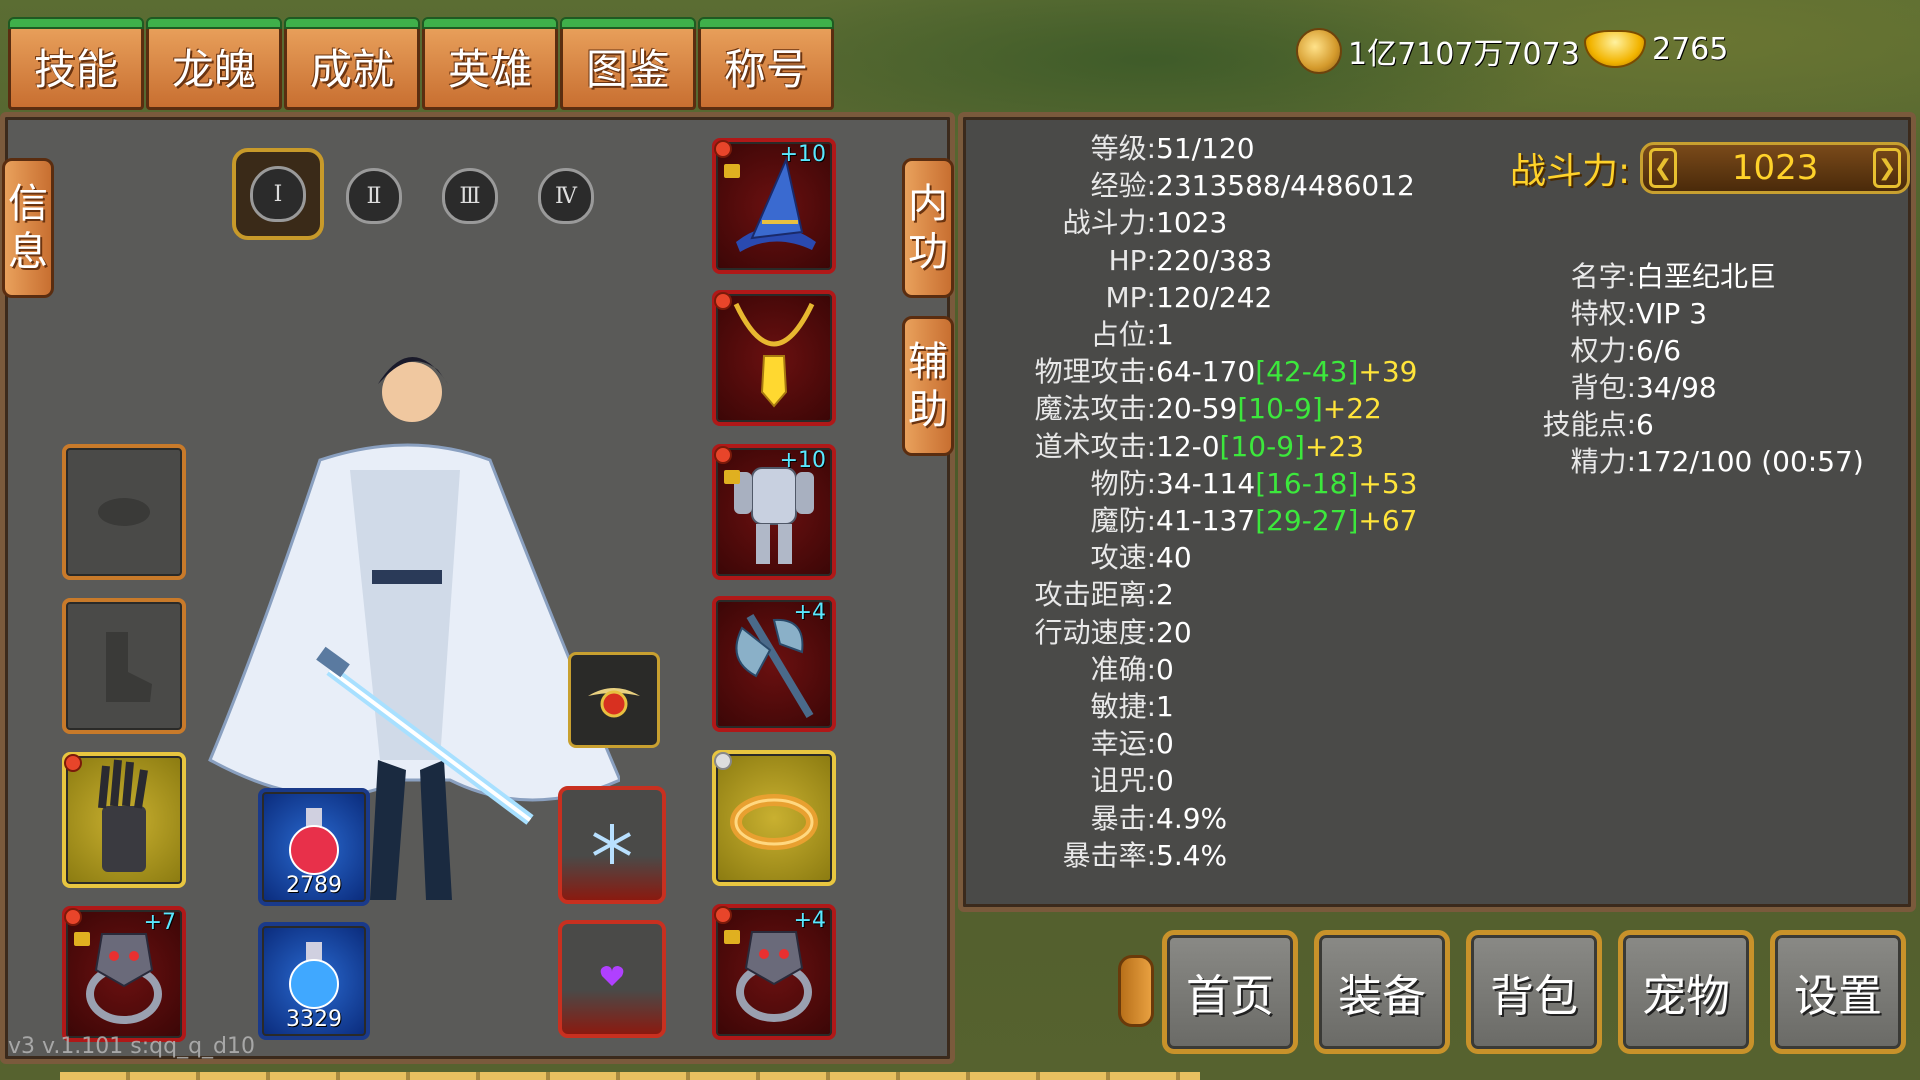  Describe the element at coordinates (1697, 424) in the screenshot. I see `info-row: 技能点: 6` at that location.